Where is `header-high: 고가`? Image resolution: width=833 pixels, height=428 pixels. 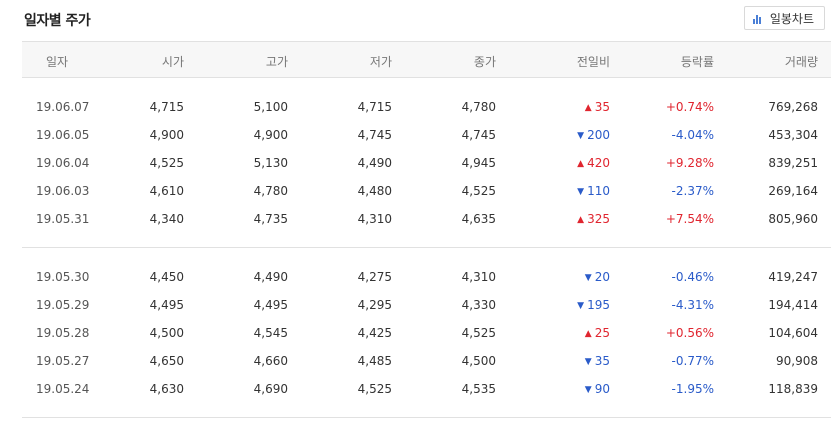 header-high: 고가 is located at coordinates (276, 62).